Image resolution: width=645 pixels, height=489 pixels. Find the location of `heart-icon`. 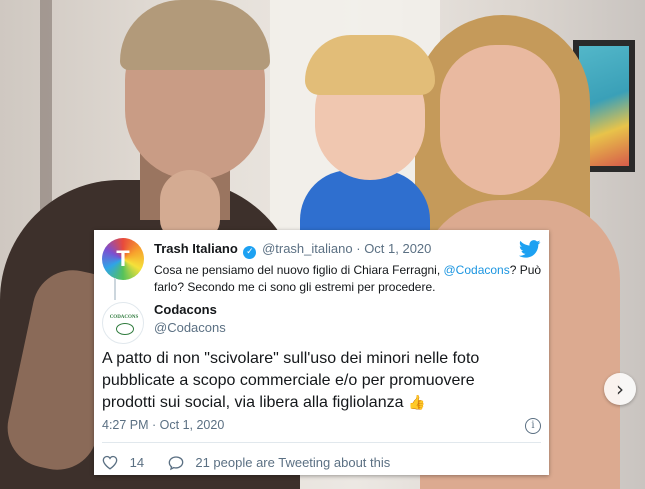

heart-icon is located at coordinates (110, 462).